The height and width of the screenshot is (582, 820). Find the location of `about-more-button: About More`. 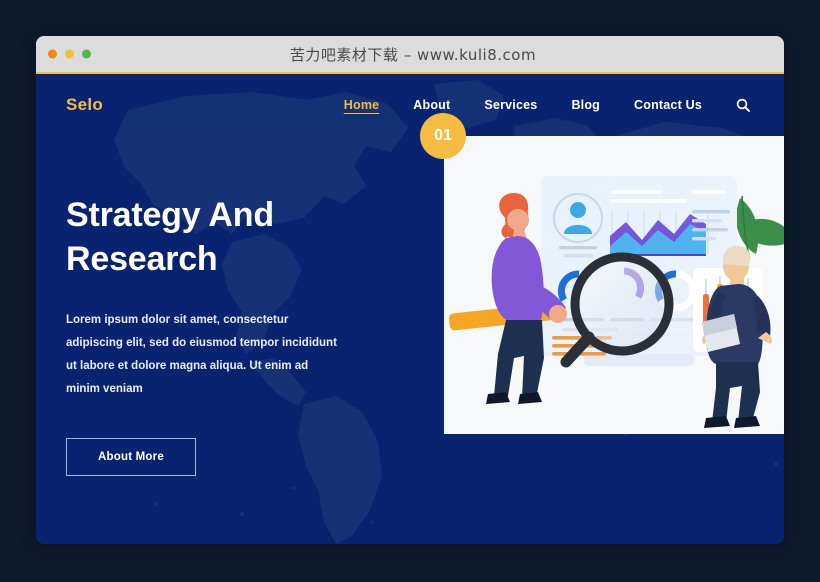

about-more-button: About More is located at coordinates (131, 457).